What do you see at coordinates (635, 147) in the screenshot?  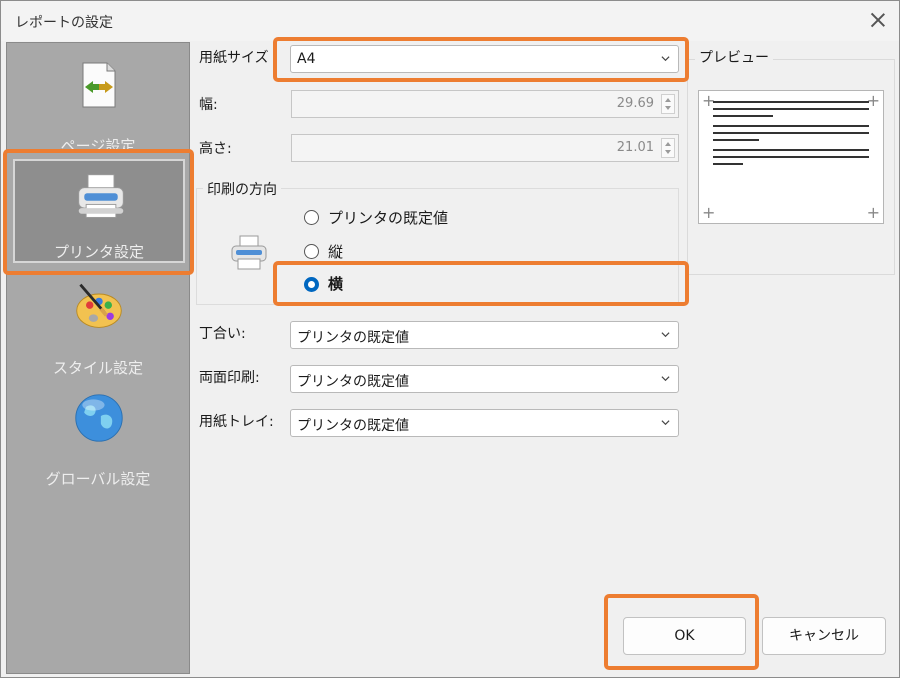 I see `height-value: 21.01` at bounding box center [635, 147].